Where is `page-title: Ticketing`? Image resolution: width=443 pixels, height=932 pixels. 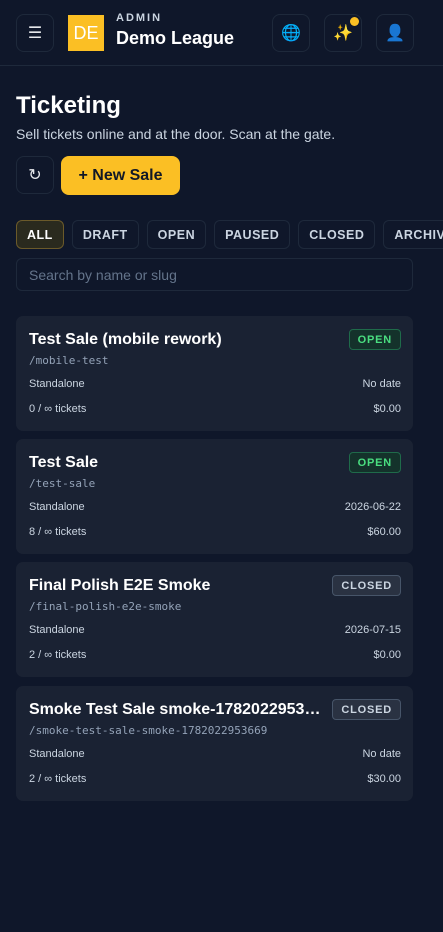
page-title: Ticketing is located at coordinates (68, 105).